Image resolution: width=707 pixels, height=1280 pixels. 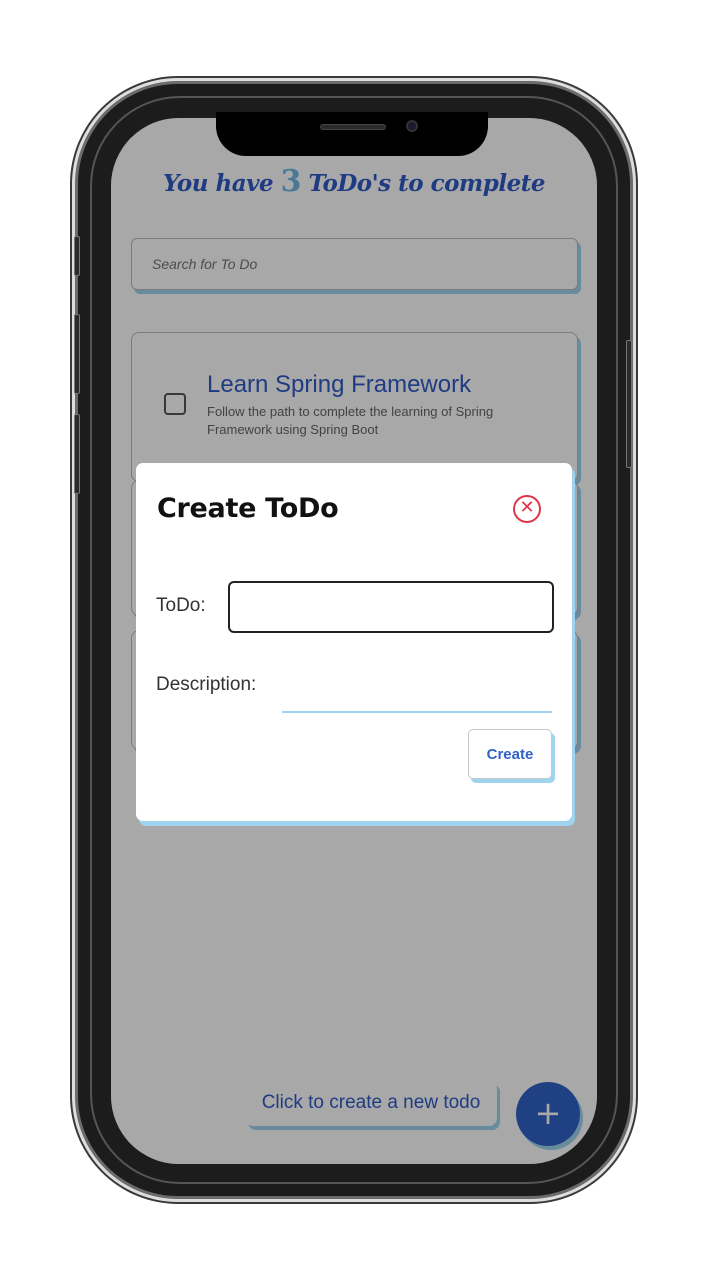 I want to click on phone-notch, so click(x=352, y=134).